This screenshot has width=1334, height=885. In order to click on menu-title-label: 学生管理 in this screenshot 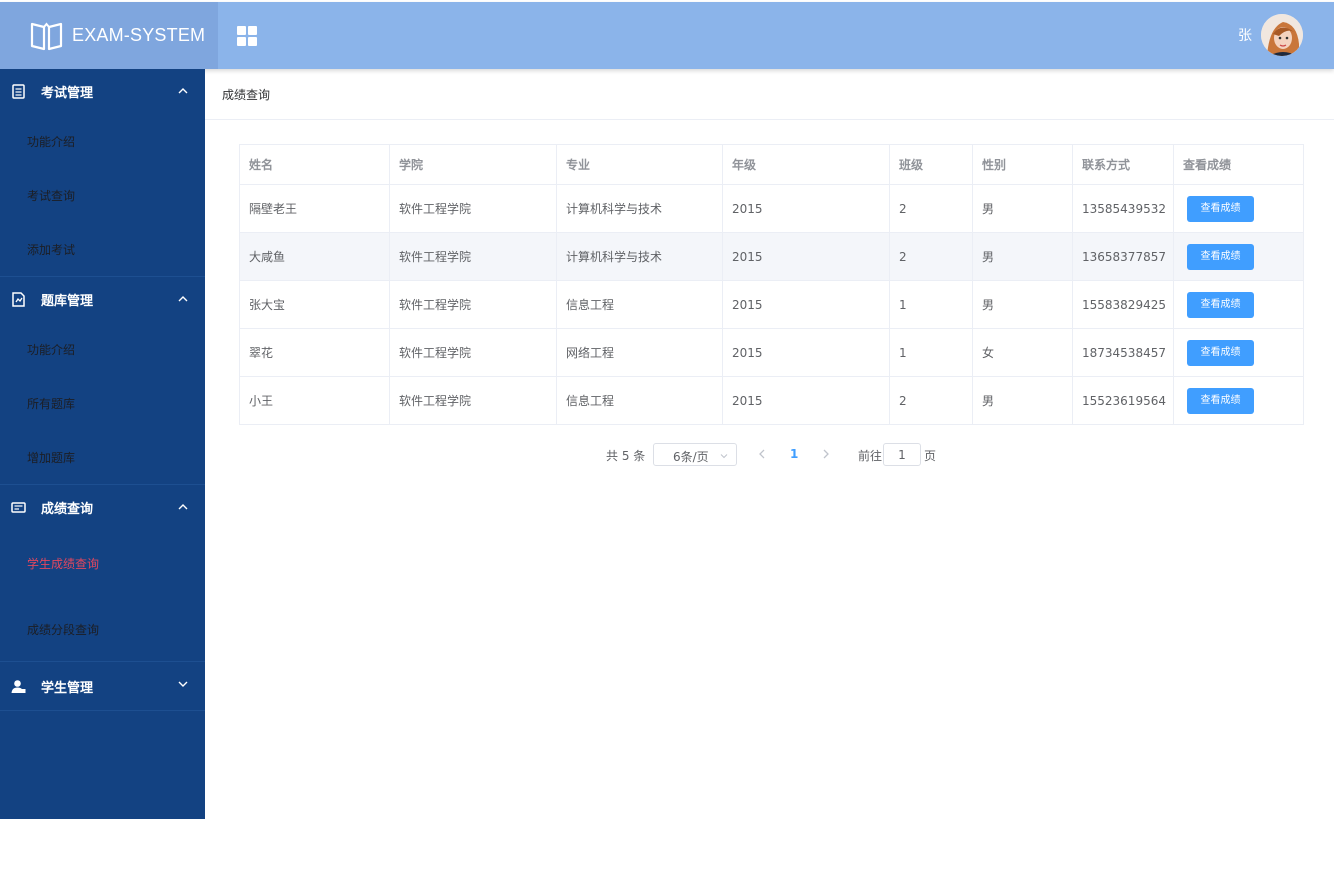, I will do `click(67, 688)`.